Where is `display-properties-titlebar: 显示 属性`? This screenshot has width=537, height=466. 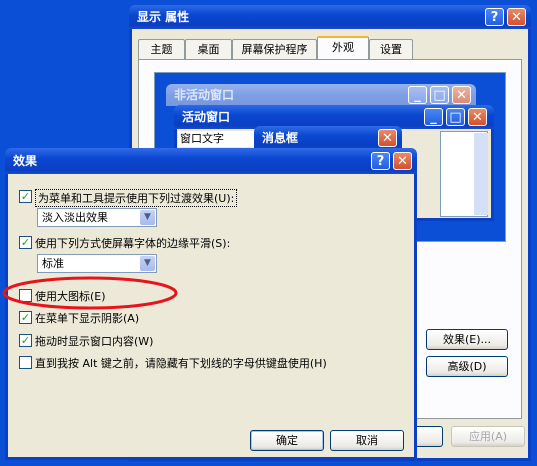
display-properties-titlebar: 显示 属性 is located at coordinates (330, 17).